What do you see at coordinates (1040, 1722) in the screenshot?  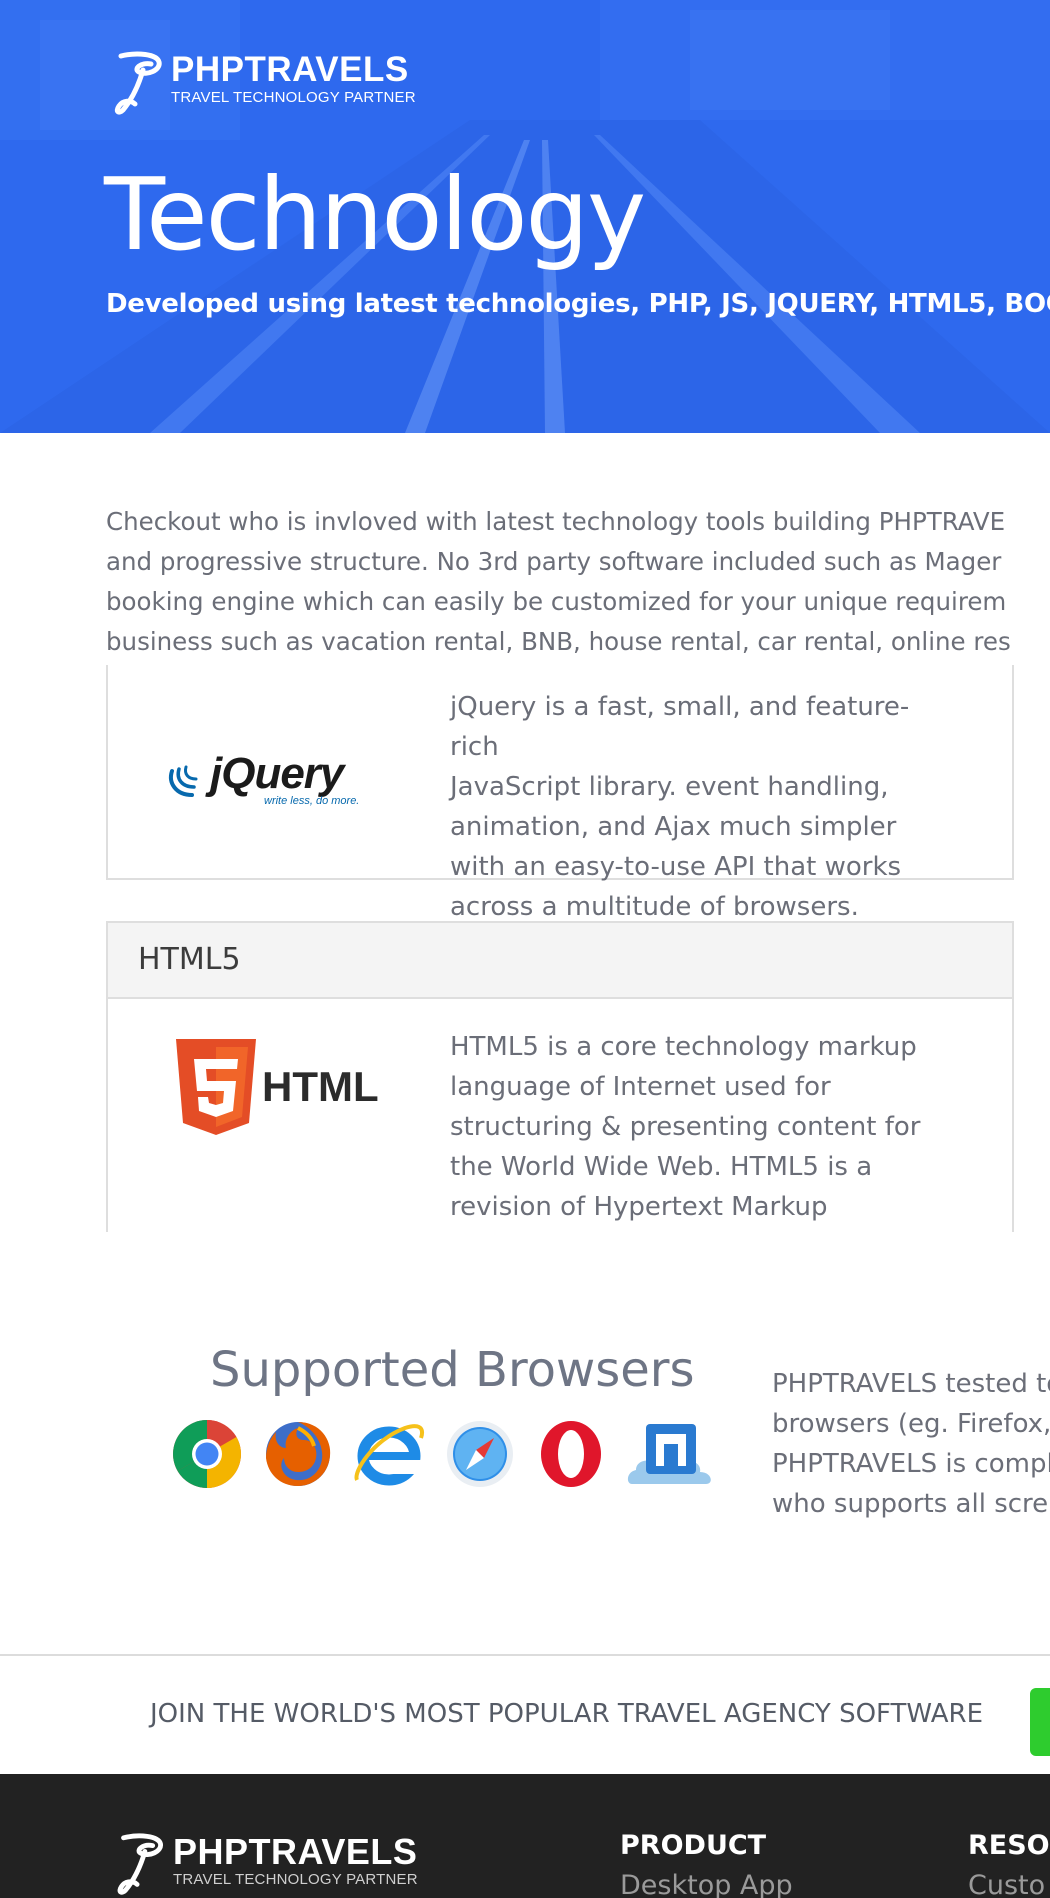 I see `join-cta-button` at bounding box center [1040, 1722].